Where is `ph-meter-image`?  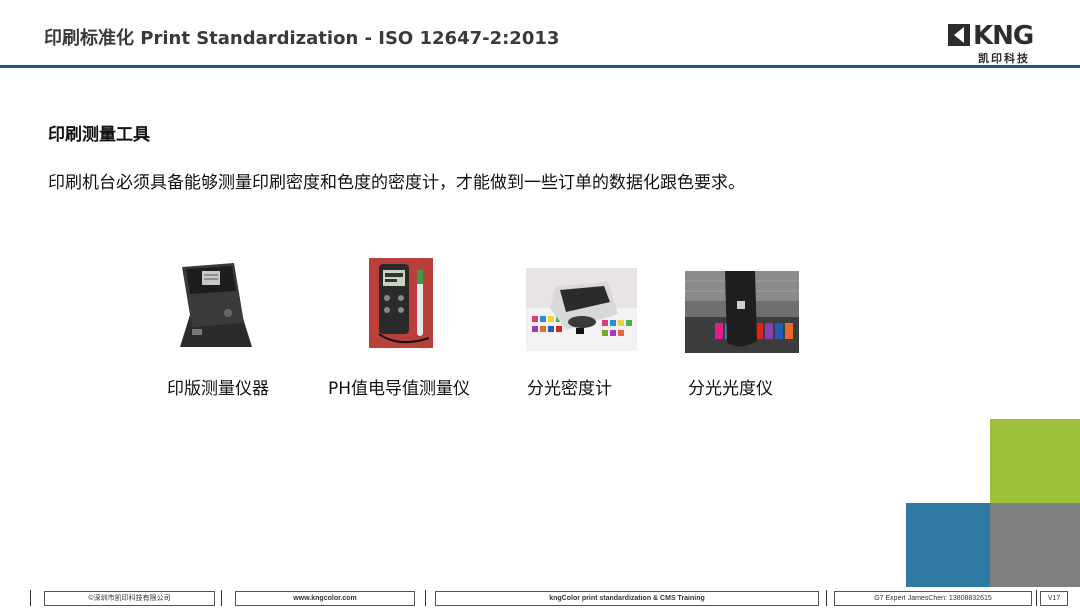 ph-meter-image is located at coordinates (401, 303).